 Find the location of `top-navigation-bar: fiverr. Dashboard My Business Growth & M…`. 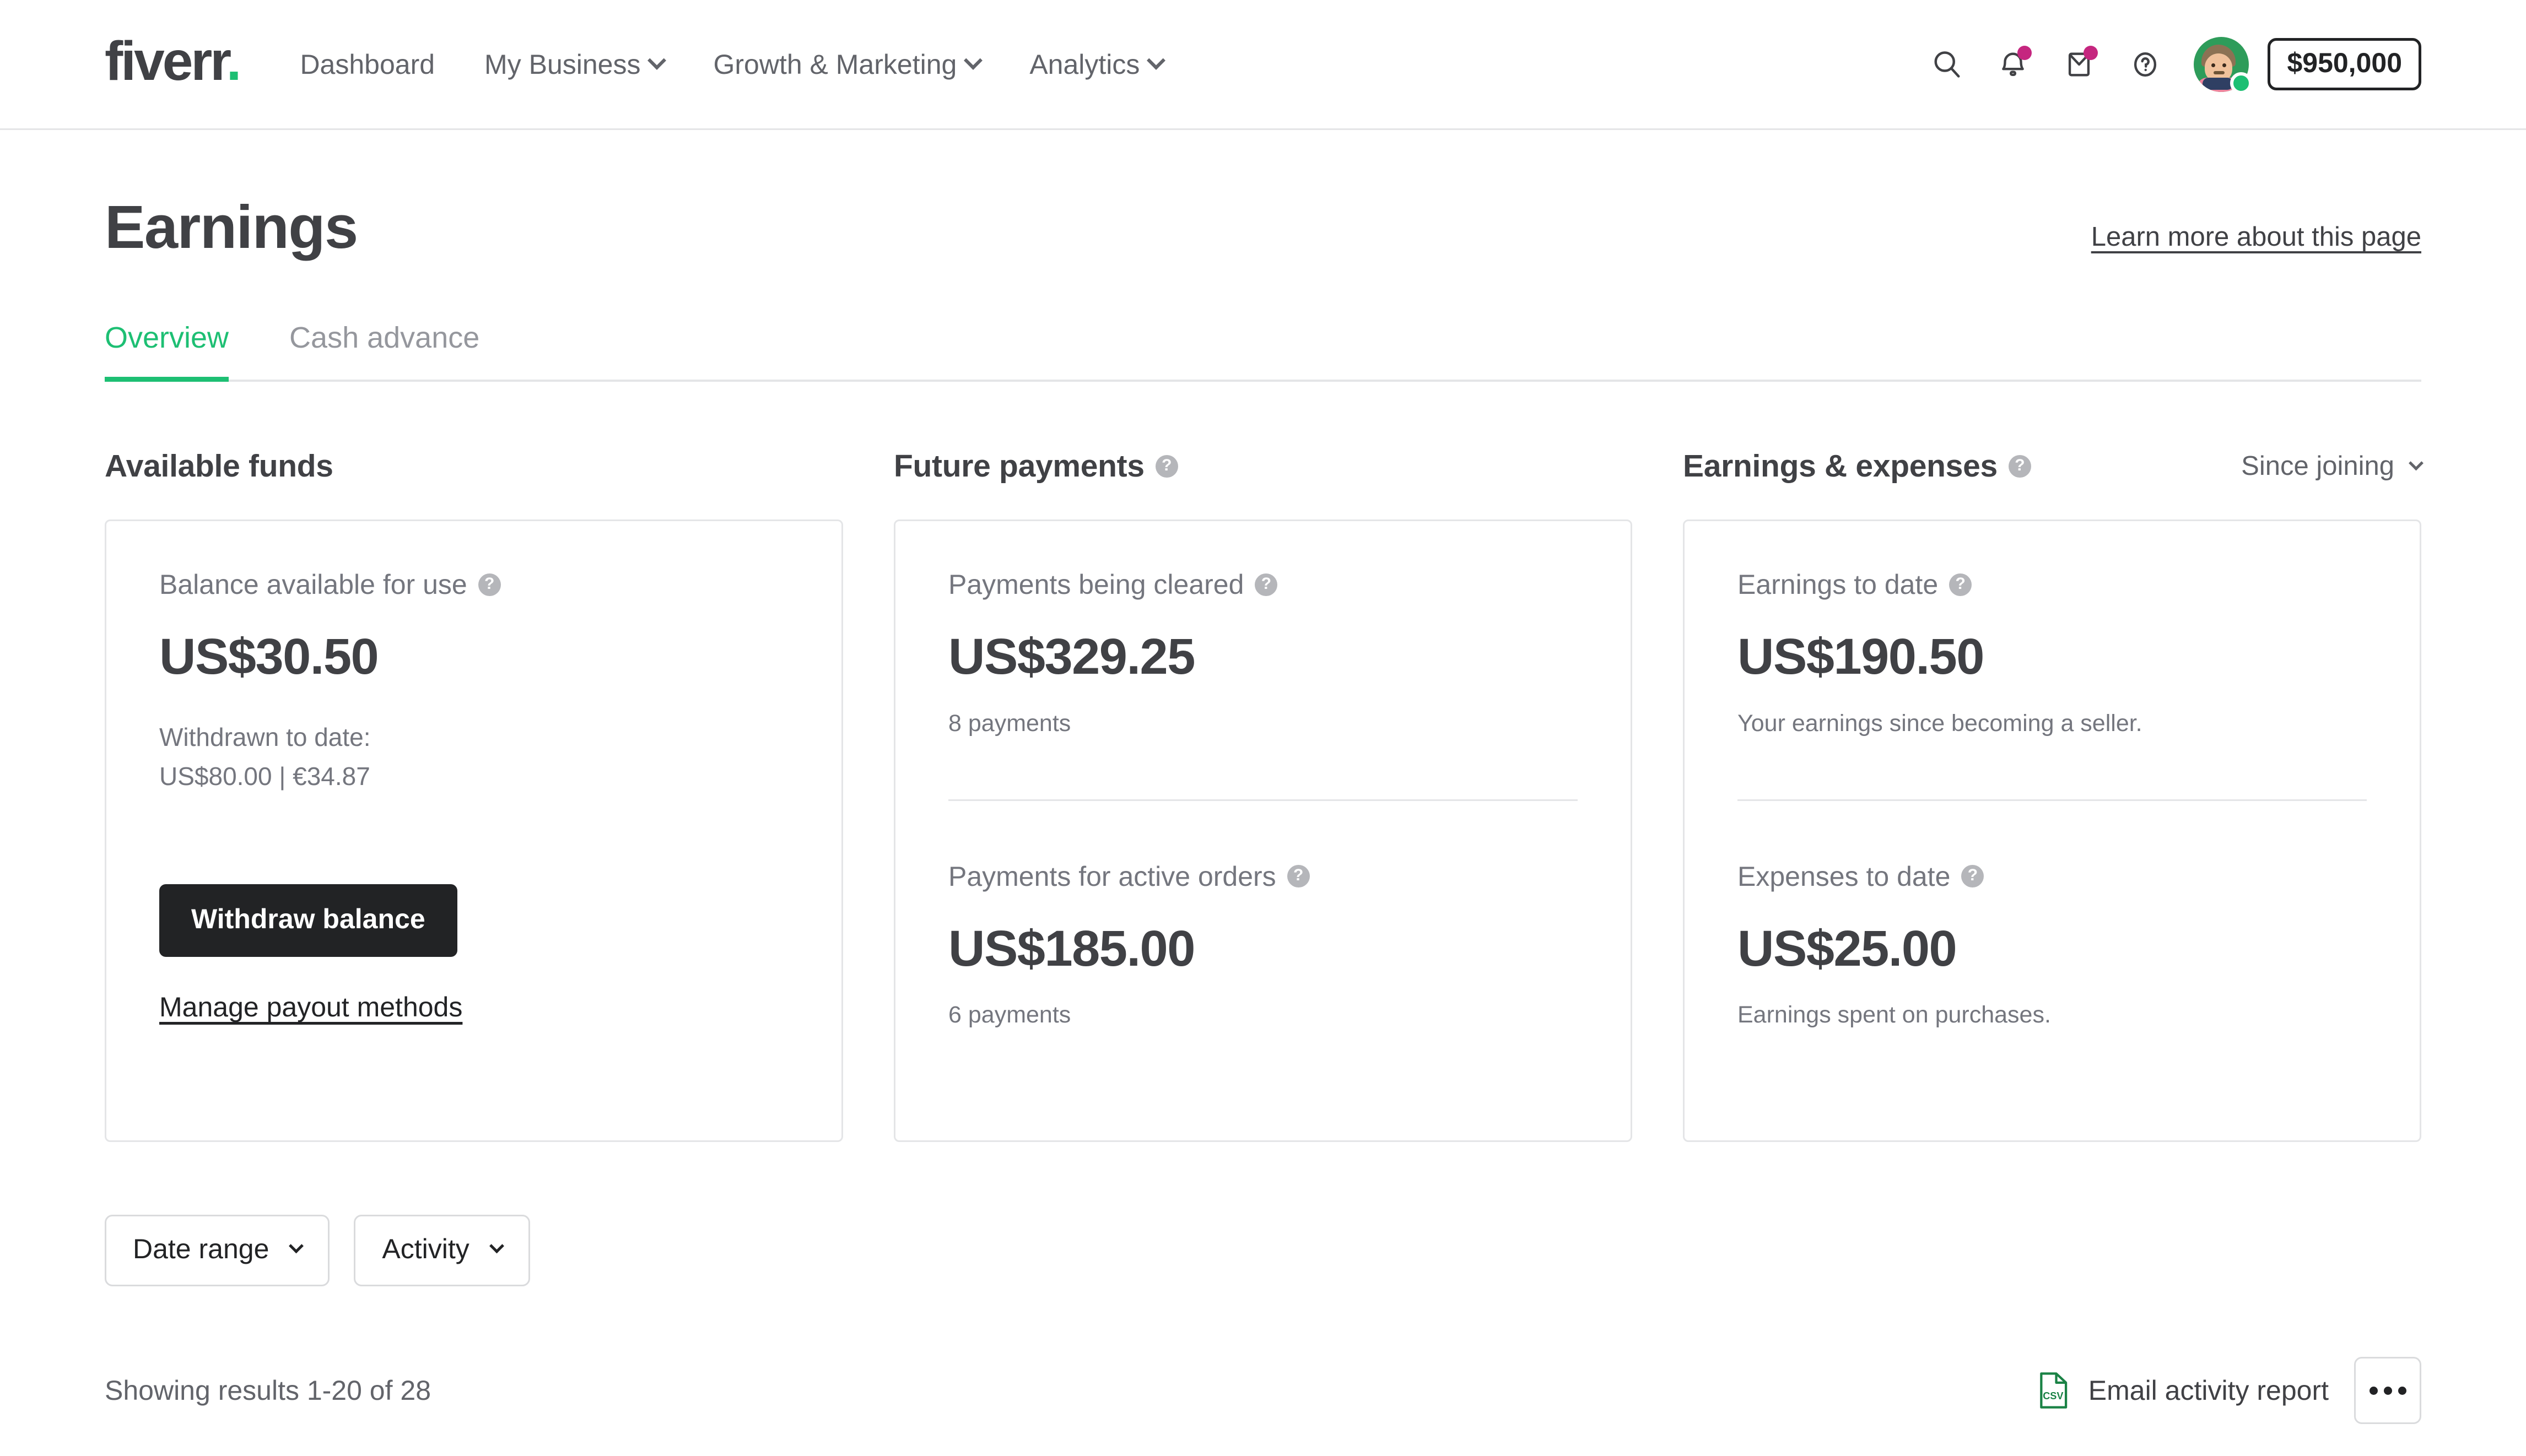

top-navigation-bar: fiverr. Dashboard My Business Growth & M… is located at coordinates (1263, 65).